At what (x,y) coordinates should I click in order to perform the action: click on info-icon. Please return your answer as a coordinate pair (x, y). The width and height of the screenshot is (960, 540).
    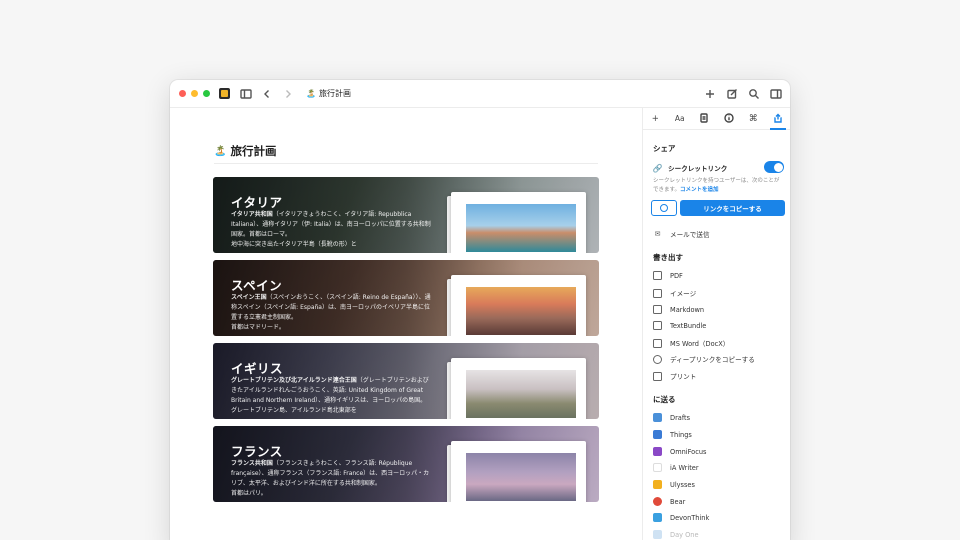
    Looking at the image, I should click on (729, 118).